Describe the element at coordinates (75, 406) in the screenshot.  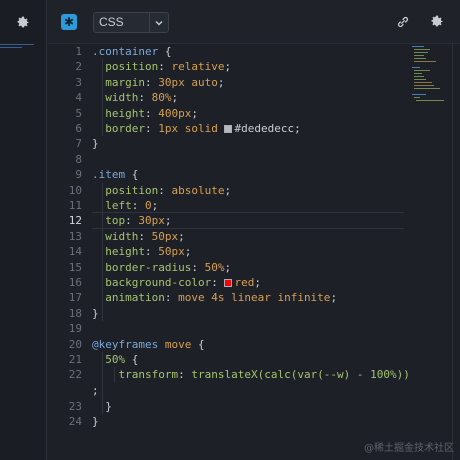
I see `line-number: 23` at that location.